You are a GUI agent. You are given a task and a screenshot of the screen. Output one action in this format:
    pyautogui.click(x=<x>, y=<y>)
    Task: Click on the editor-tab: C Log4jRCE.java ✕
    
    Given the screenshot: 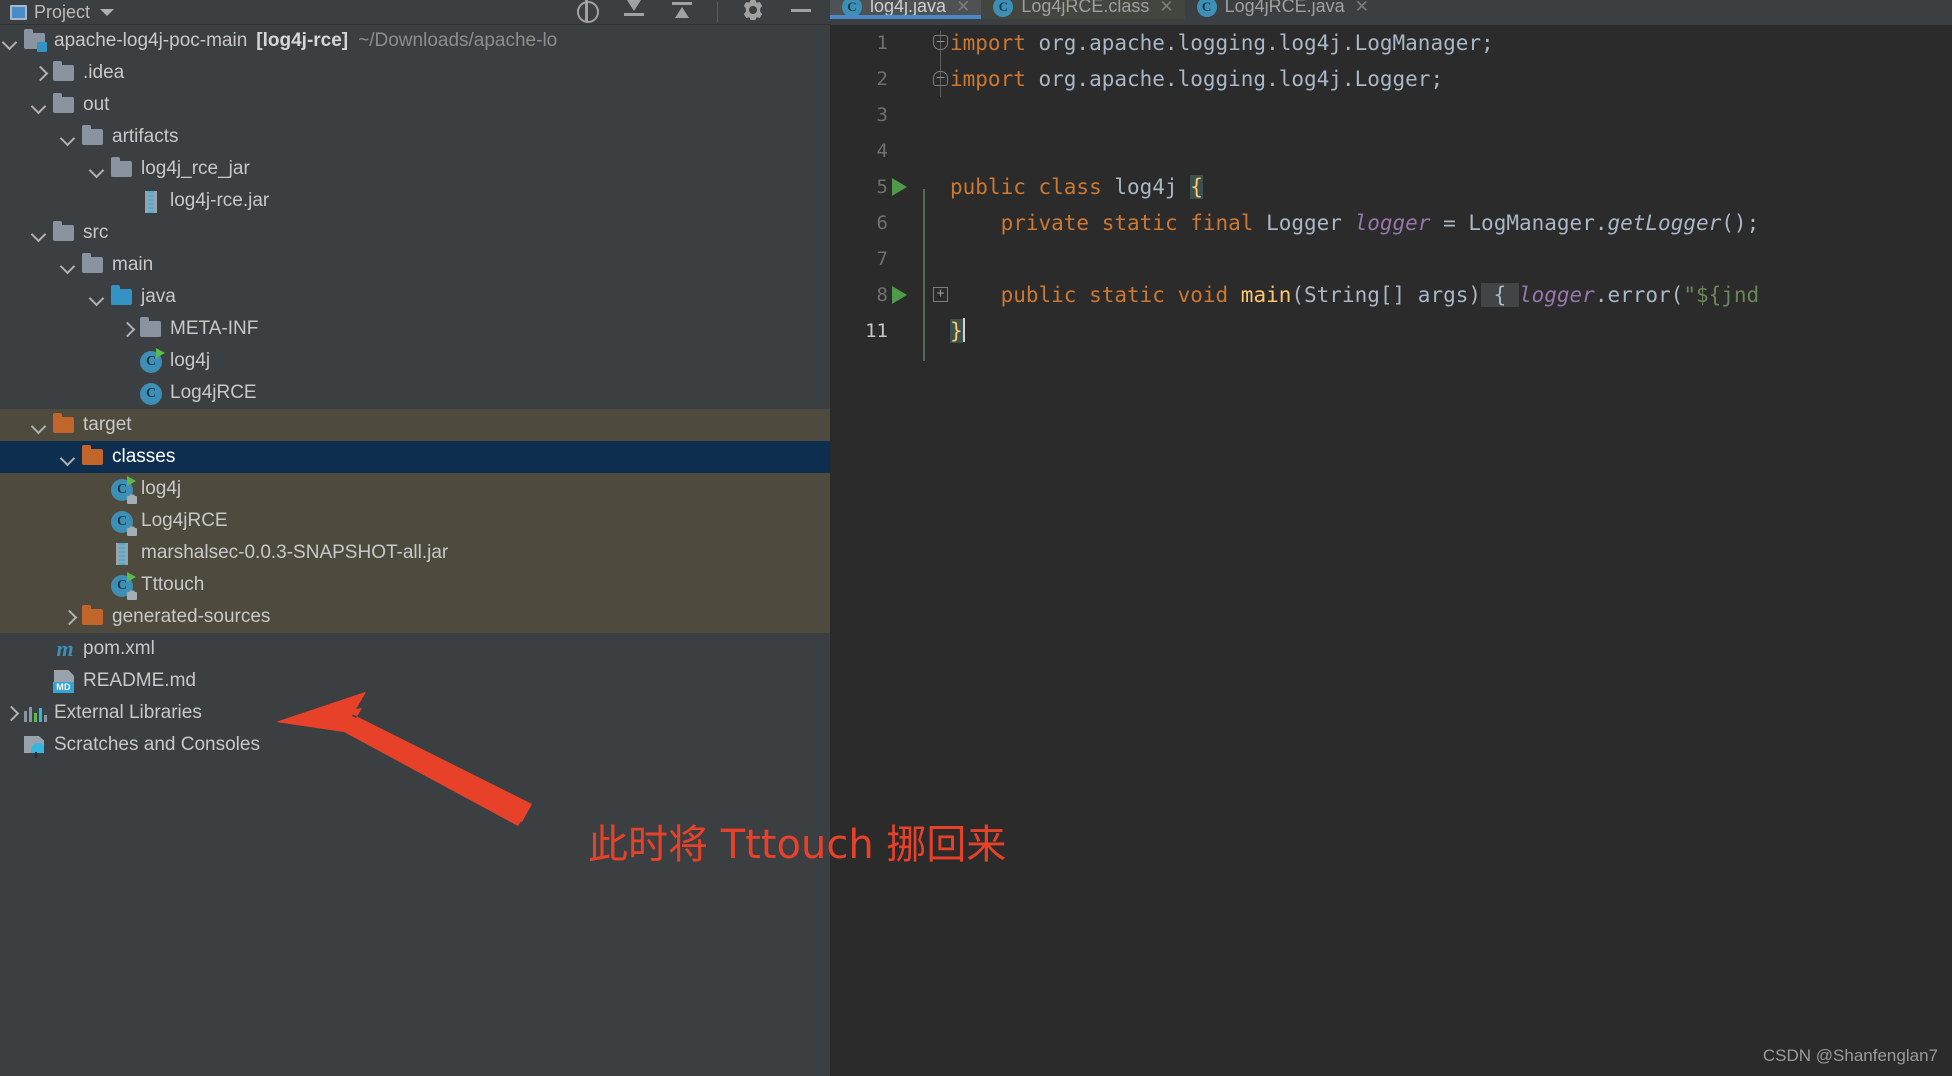 What is the action you would take?
    pyautogui.click(x=1282, y=9)
    